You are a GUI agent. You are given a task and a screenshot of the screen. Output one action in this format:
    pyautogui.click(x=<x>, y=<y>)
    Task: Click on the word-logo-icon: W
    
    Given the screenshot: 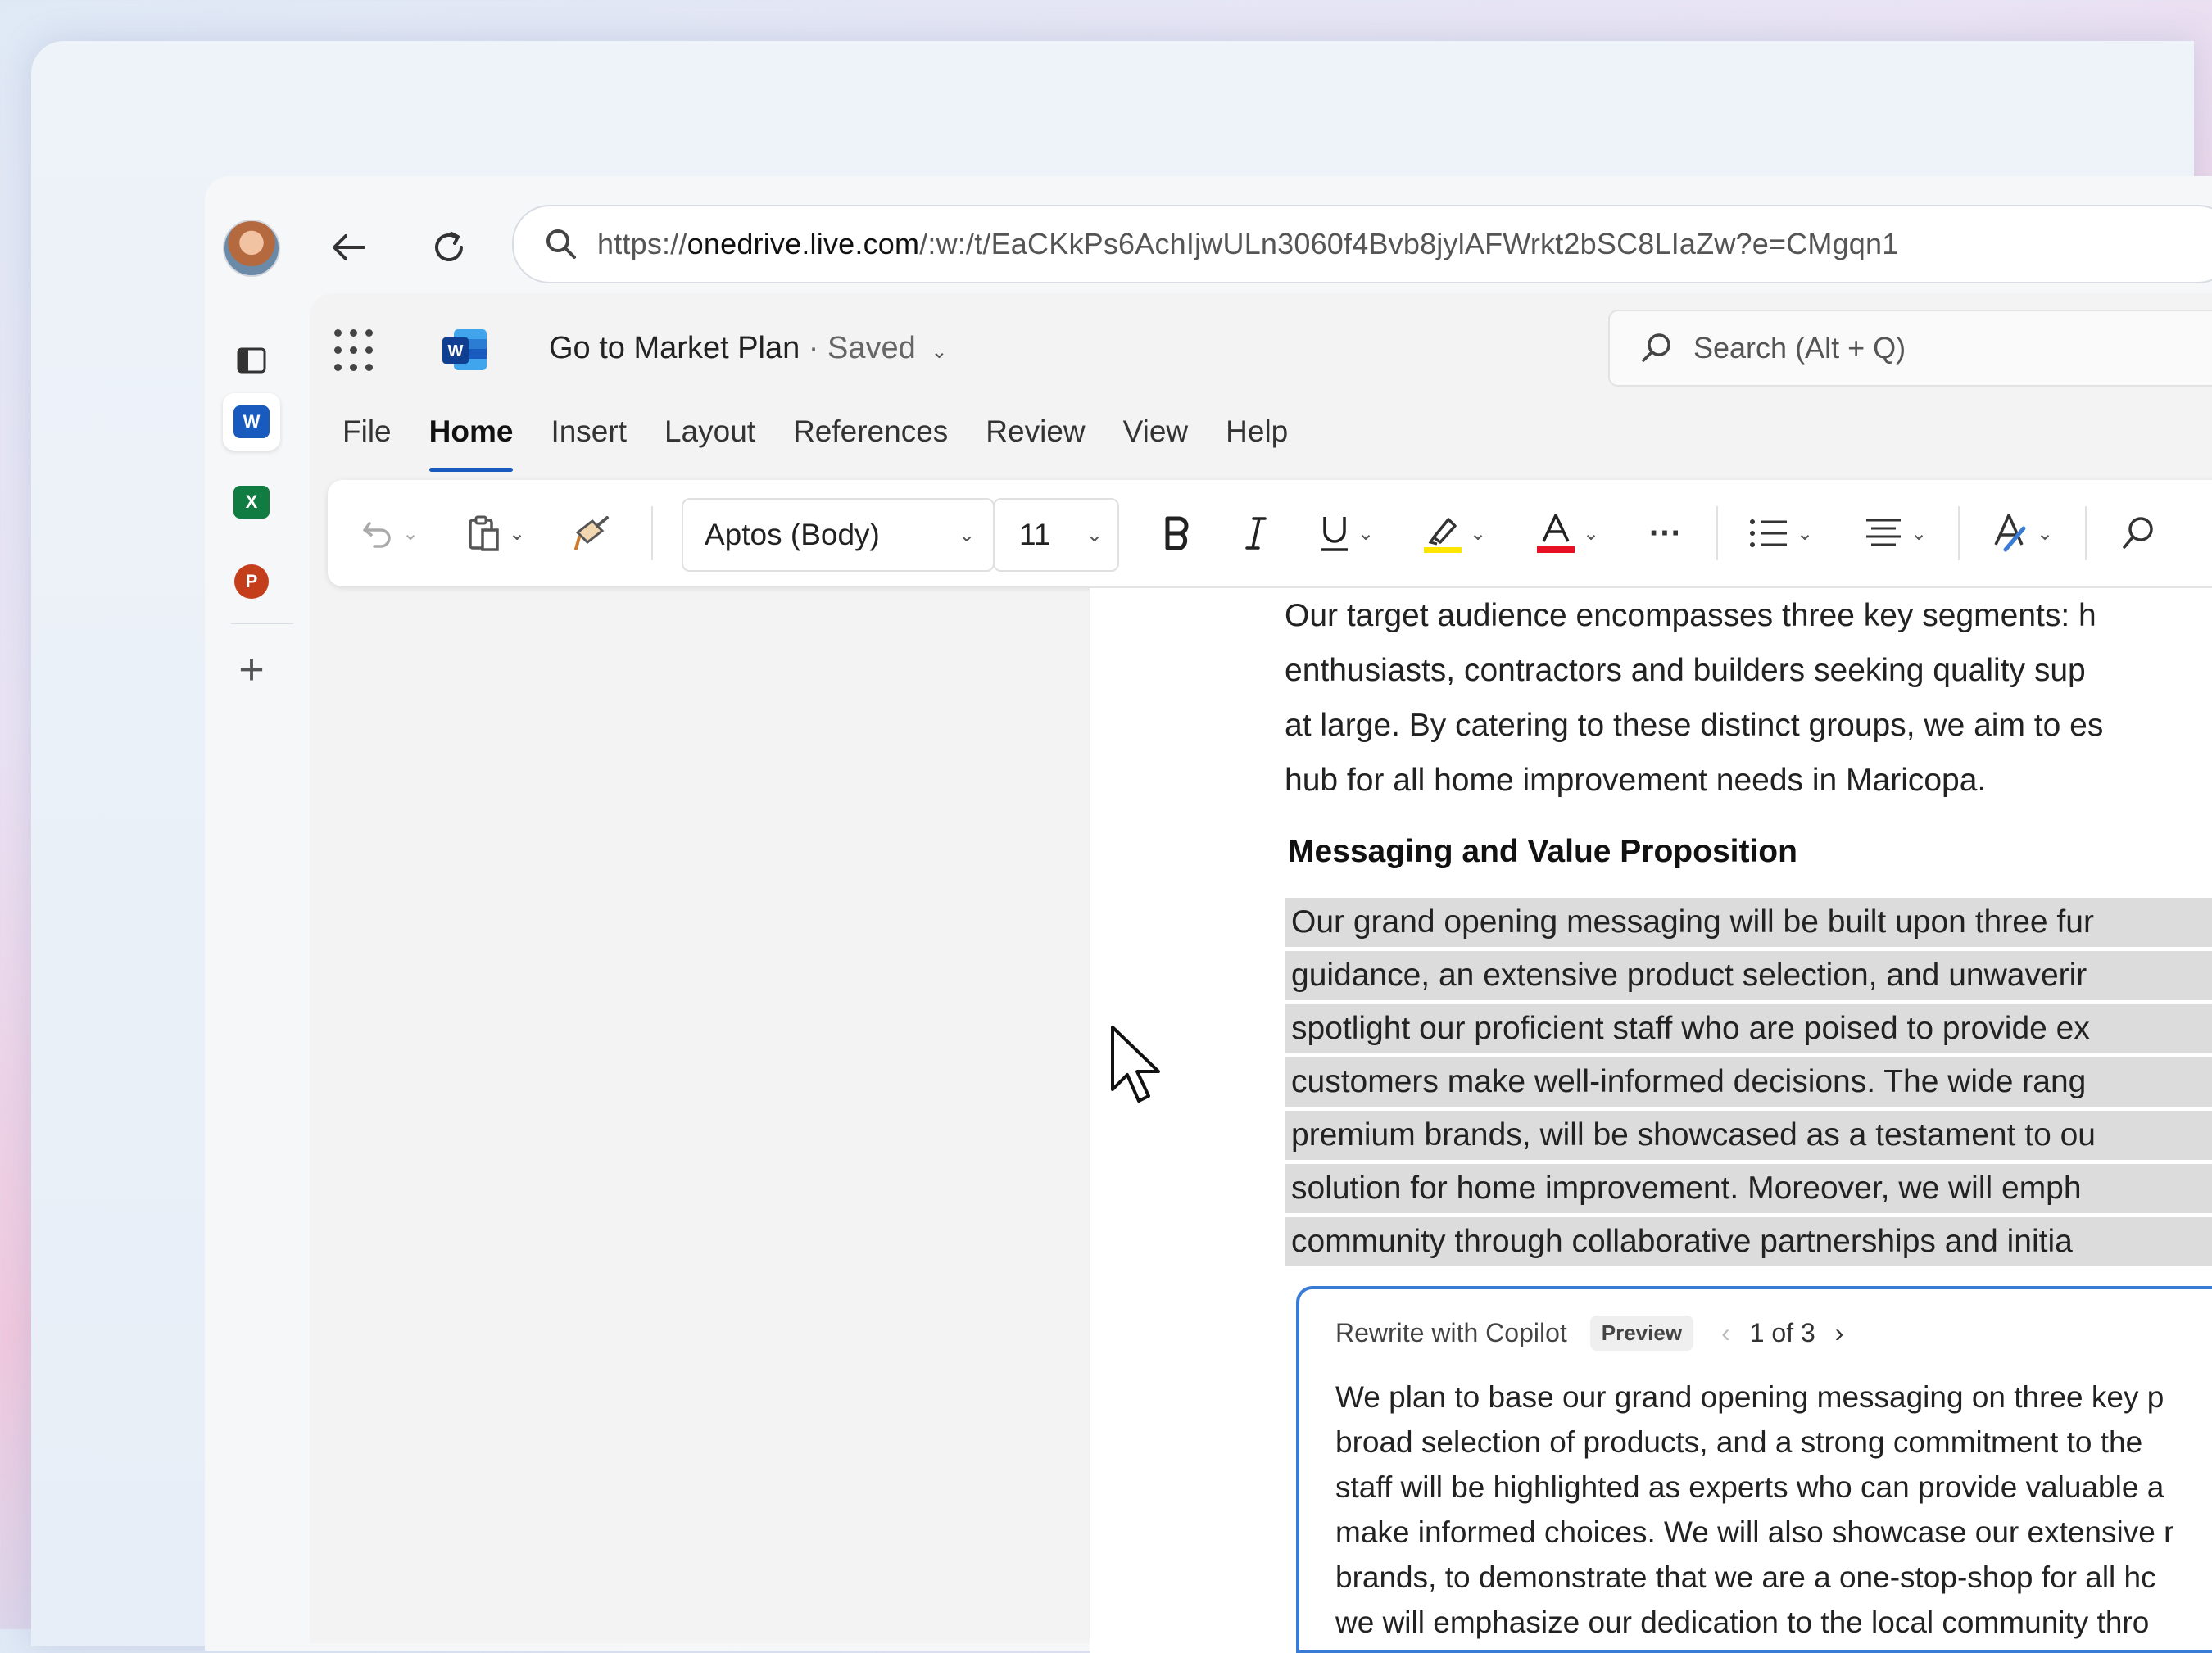 What is the action you would take?
    pyautogui.click(x=464, y=349)
    